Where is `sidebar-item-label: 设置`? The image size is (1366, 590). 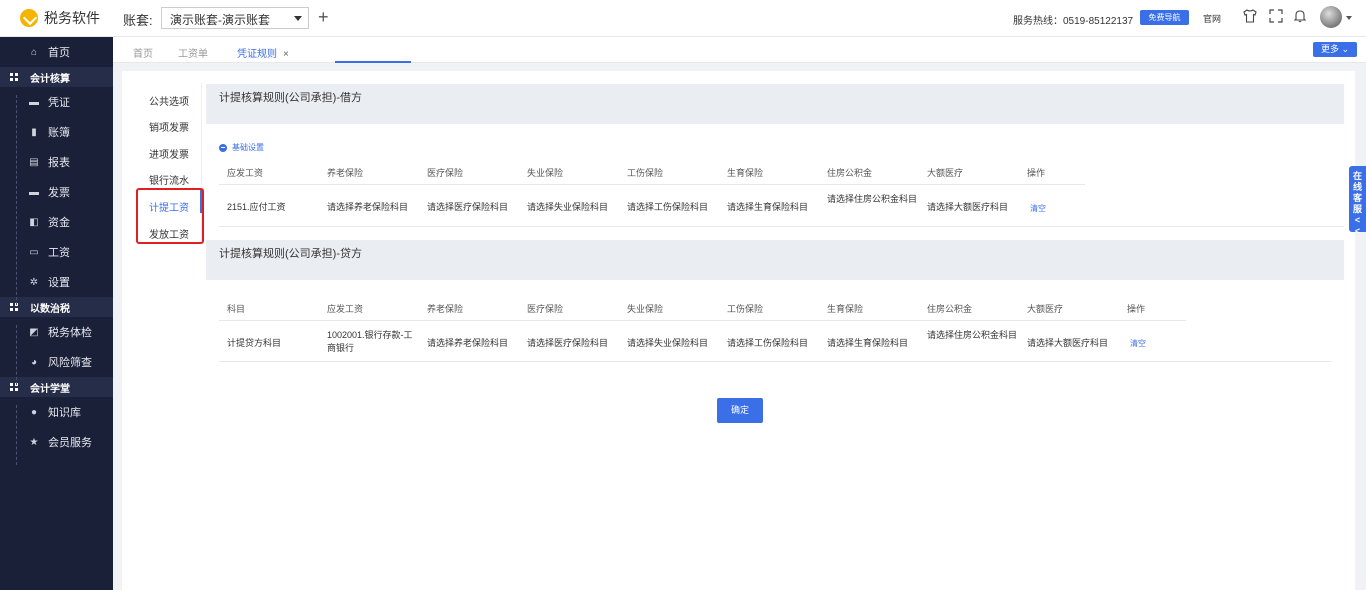 sidebar-item-label: 设置 is located at coordinates (59, 283).